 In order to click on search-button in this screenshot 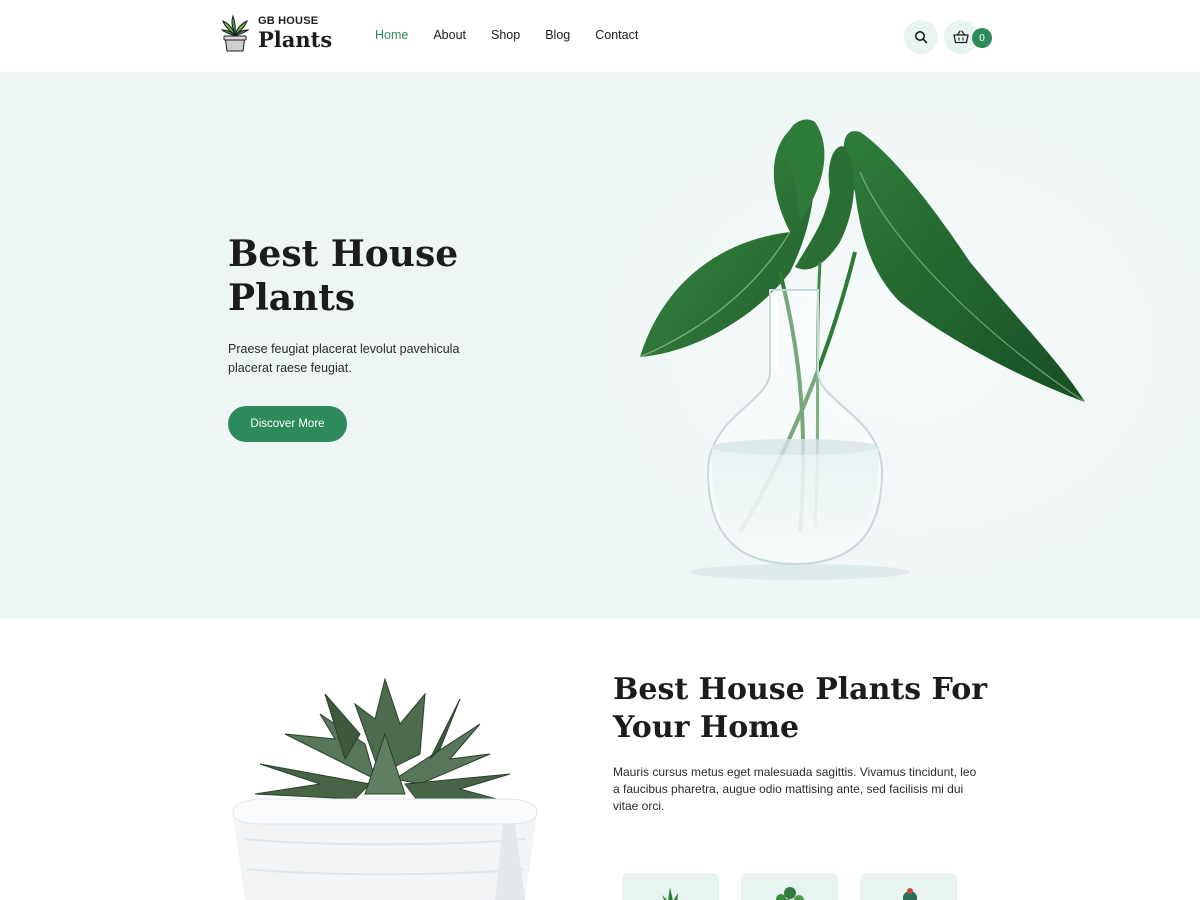, I will do `click(921, 37)`.